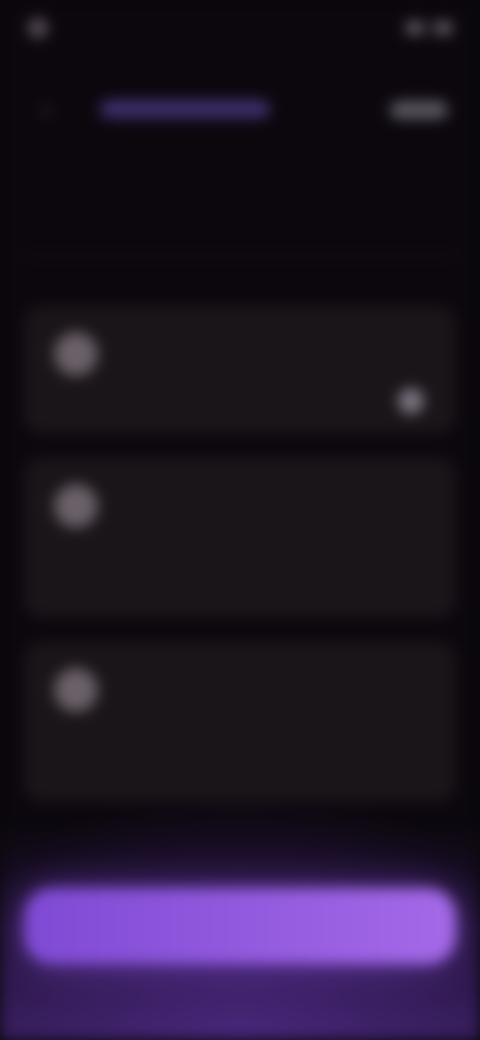  Describe the element at coordinates (240, 255) in the screenshot. I see `title-divider` at that location.